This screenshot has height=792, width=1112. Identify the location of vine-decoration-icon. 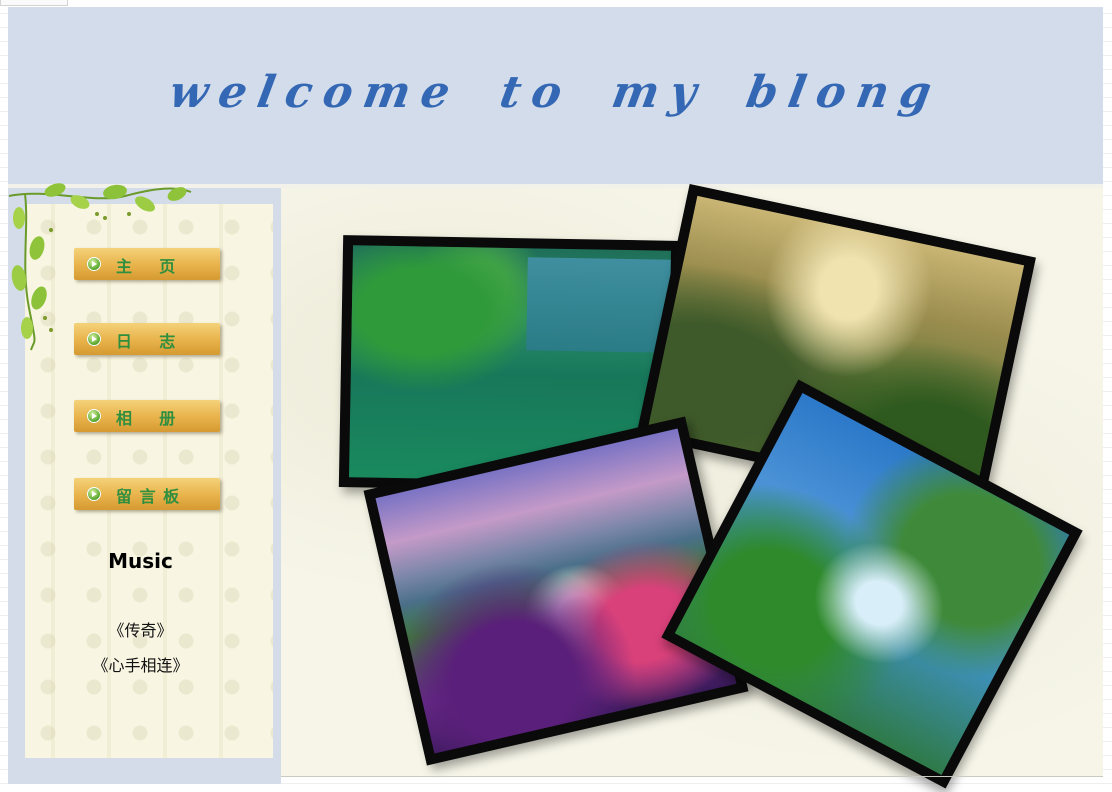
(100, 267).